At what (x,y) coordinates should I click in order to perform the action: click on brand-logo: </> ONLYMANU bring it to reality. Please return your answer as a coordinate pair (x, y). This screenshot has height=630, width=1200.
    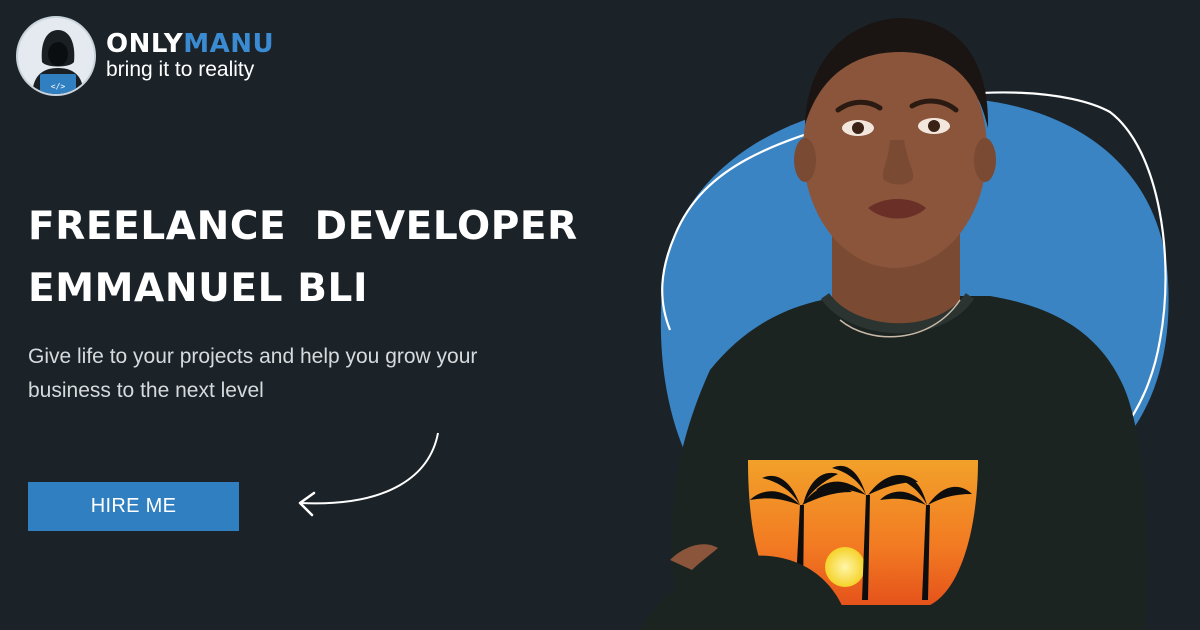
    Looking at the image, I should click on (145, 56).